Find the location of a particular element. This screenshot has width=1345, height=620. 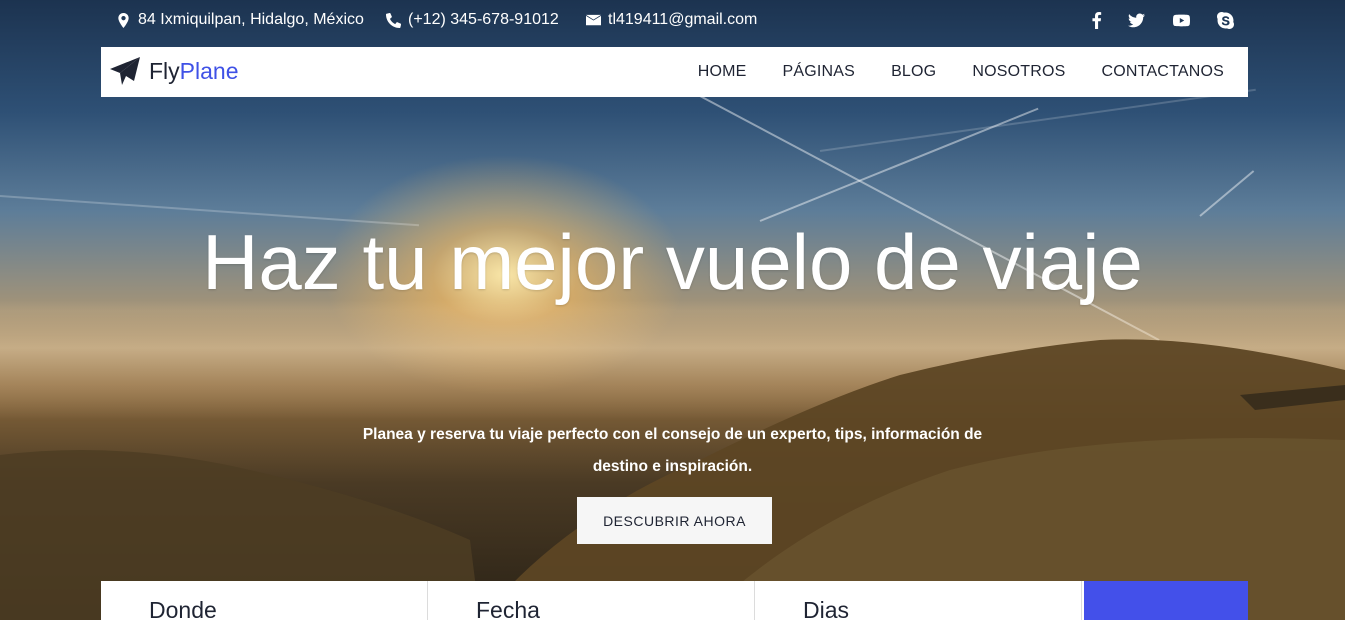

twitter-icon is located at coordinates (1136, 19).